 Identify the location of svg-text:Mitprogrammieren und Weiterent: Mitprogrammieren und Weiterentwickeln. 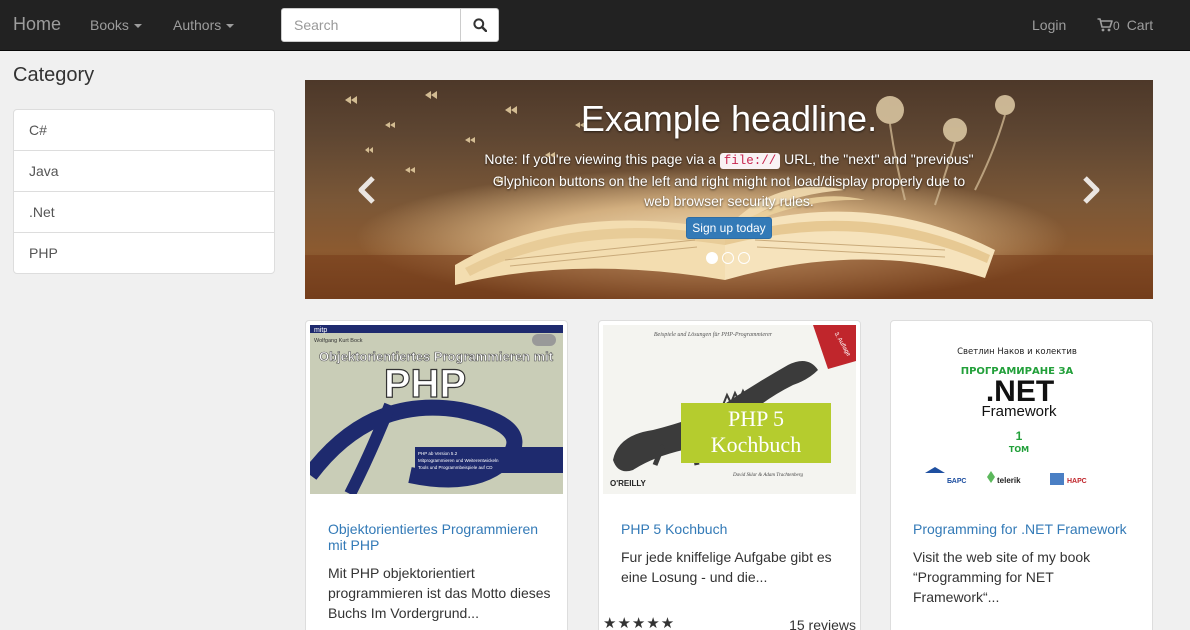
(458, 460).